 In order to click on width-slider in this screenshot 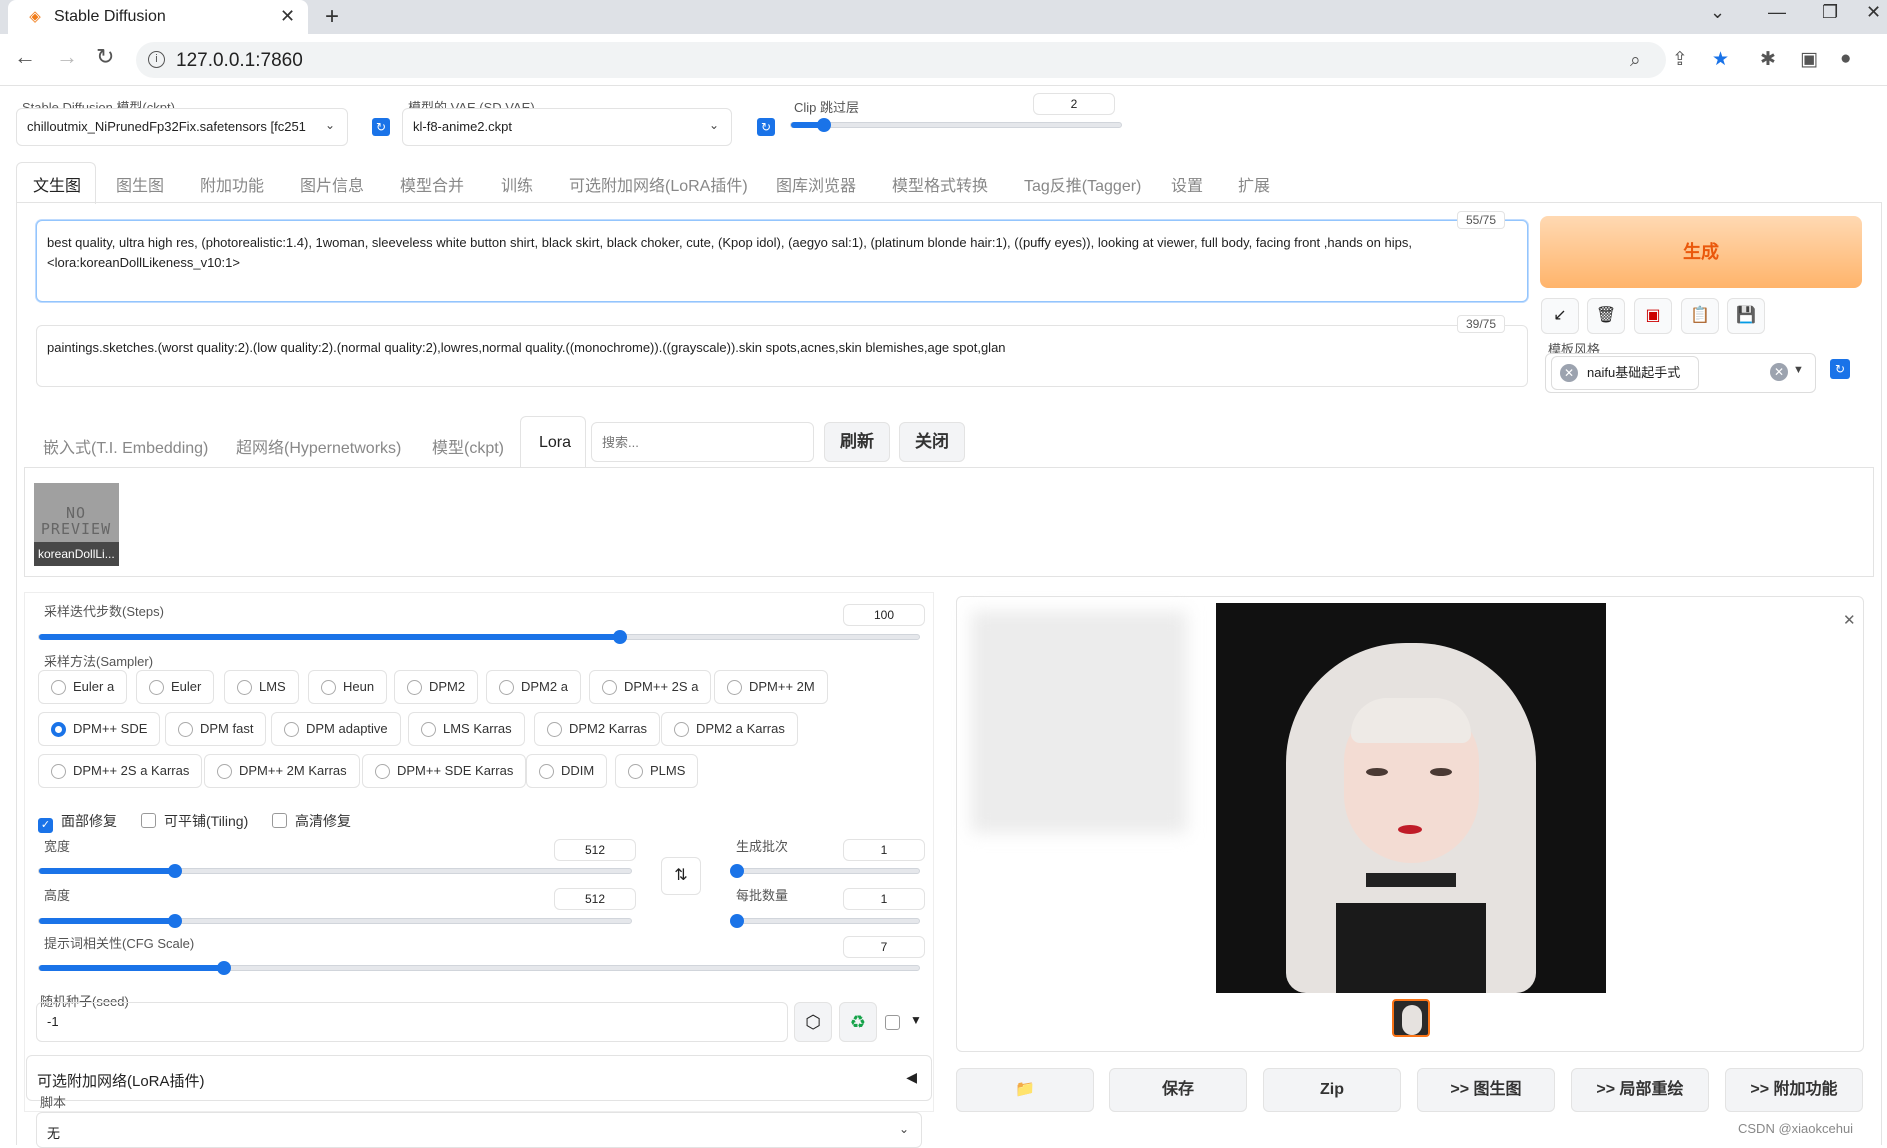, I will do `click(335, 871)`.